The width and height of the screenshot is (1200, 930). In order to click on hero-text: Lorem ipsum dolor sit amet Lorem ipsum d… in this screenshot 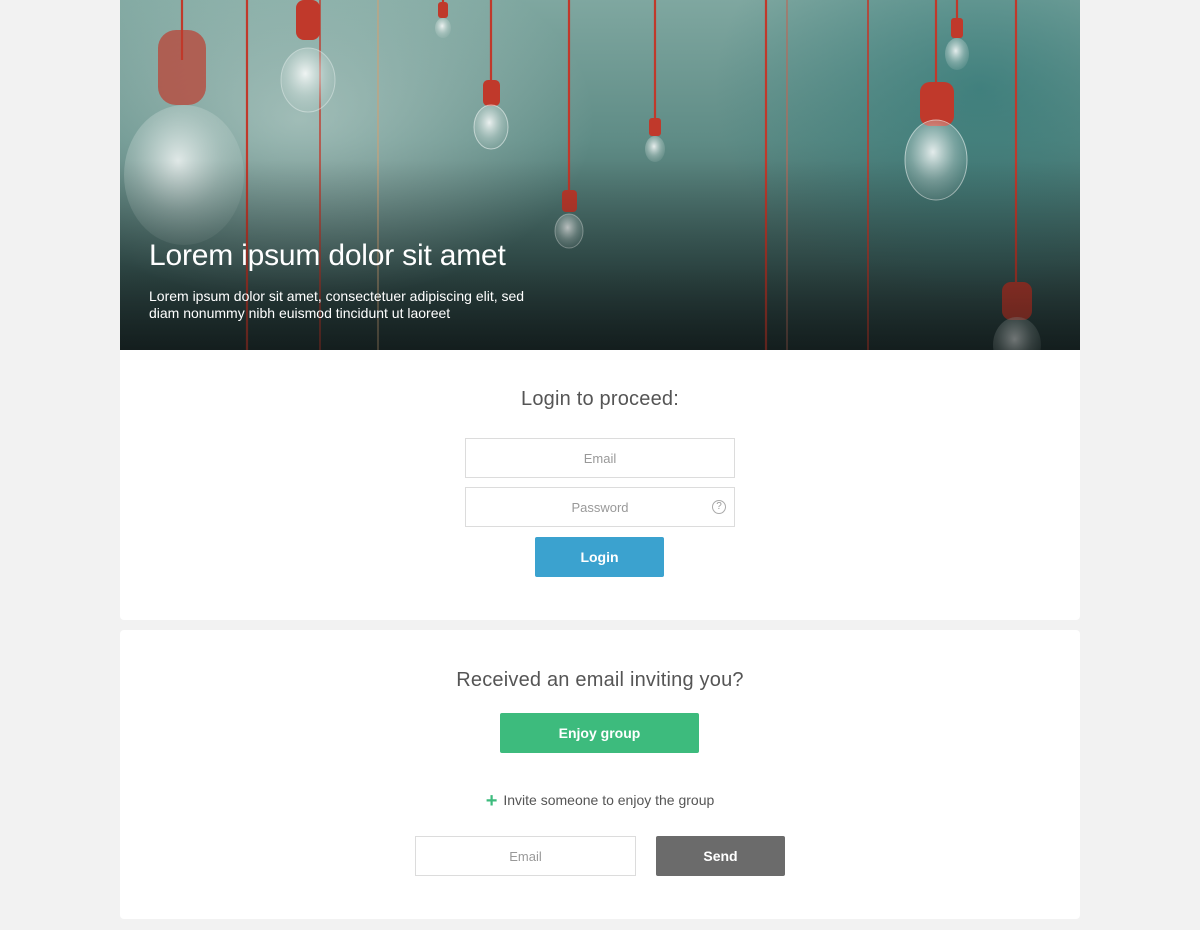, I will do `click(349, 280)`.